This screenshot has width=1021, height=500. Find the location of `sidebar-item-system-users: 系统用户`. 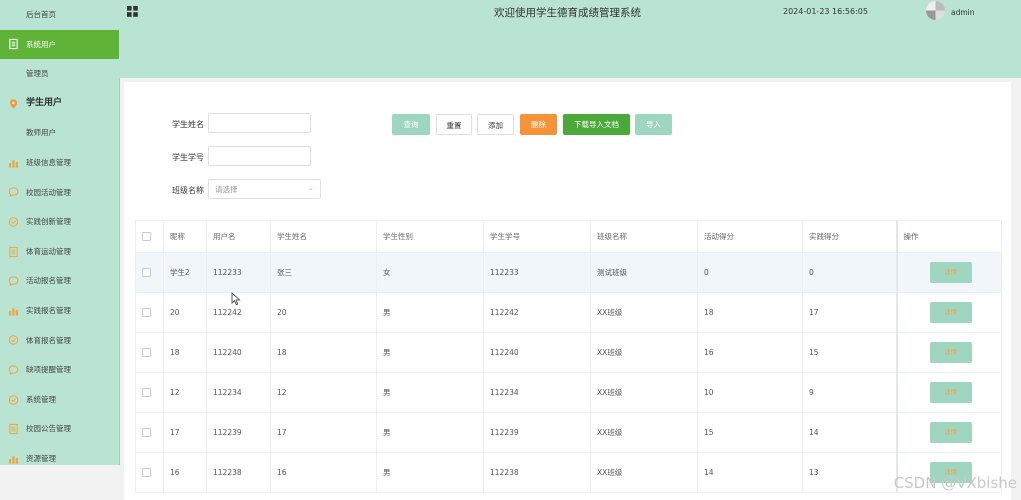

sidebar-item-system-users: 系统用户 is located at coordinates (59, 44).